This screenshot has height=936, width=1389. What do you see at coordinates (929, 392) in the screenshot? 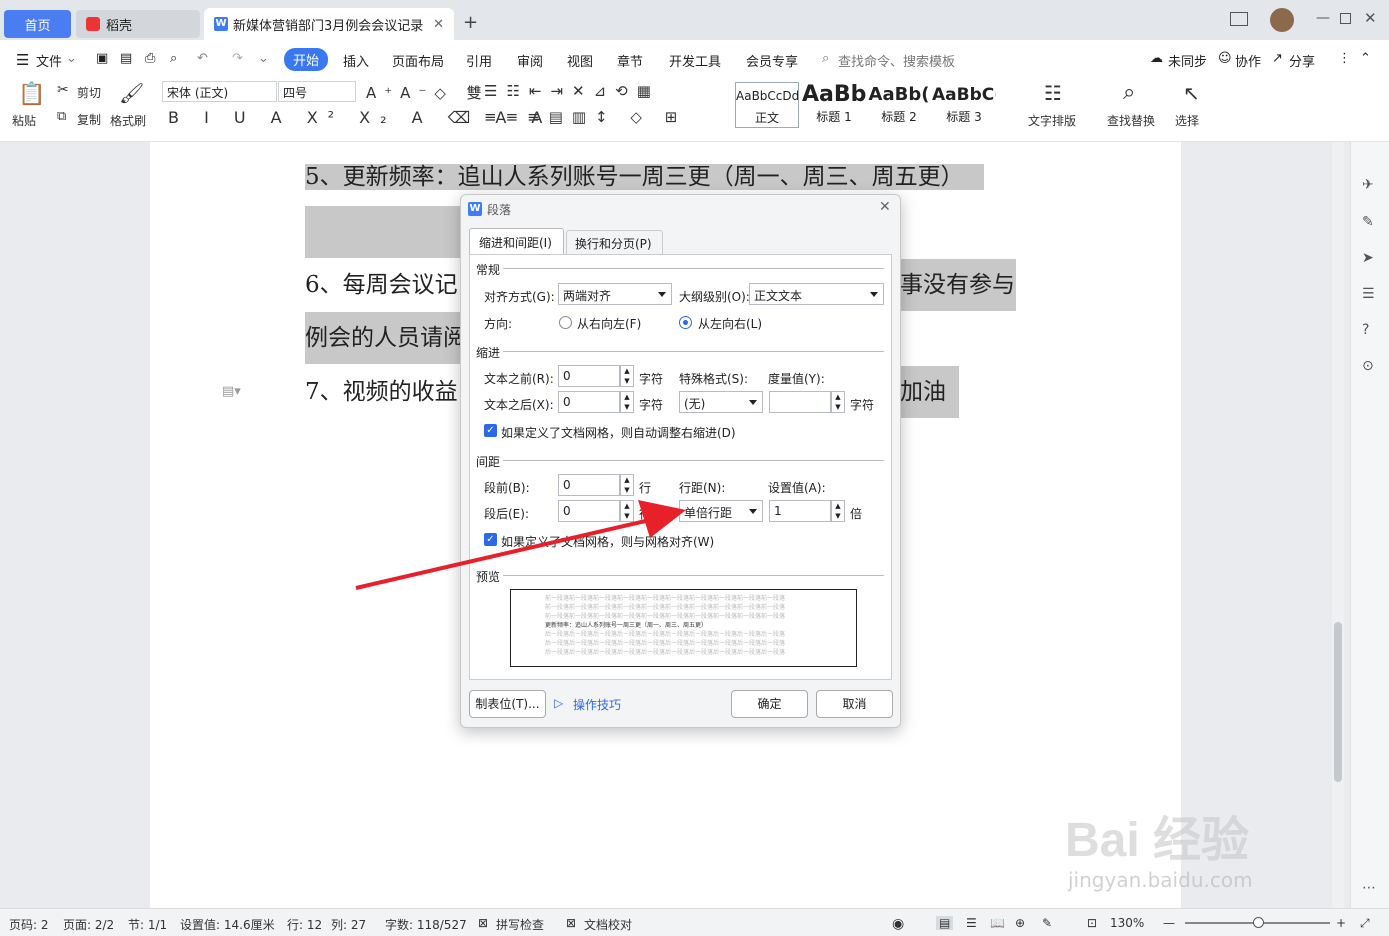
I see `doc-line-7-end: 加油` at bounding box center [929, 392].